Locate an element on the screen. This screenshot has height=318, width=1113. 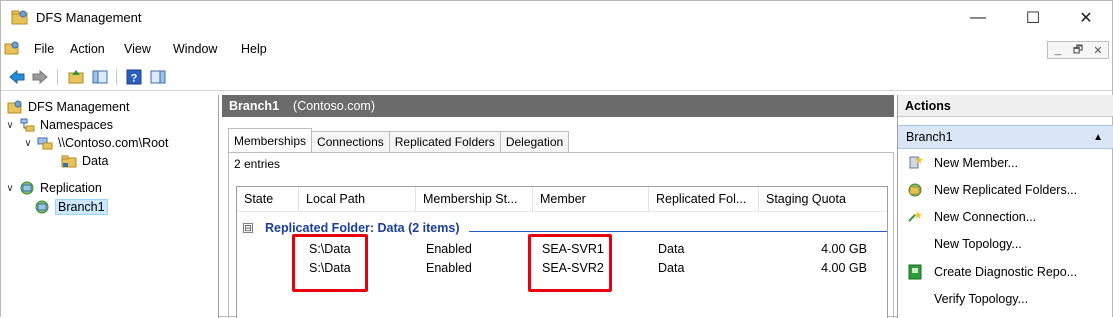
help-icon: ? is located at coordinates (134, 77).